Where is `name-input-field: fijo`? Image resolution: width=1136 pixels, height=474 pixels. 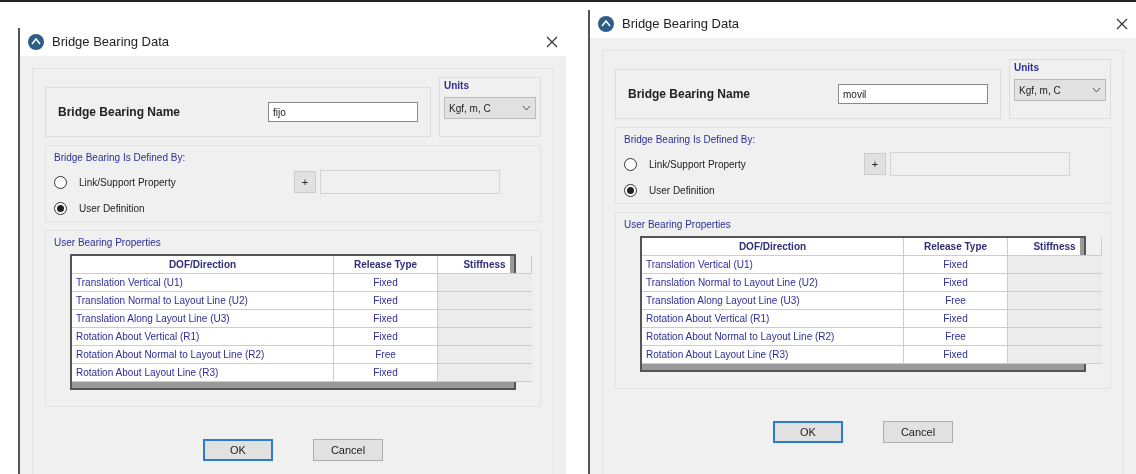 name-input-field: fijo is located at coordinates (343, 112).